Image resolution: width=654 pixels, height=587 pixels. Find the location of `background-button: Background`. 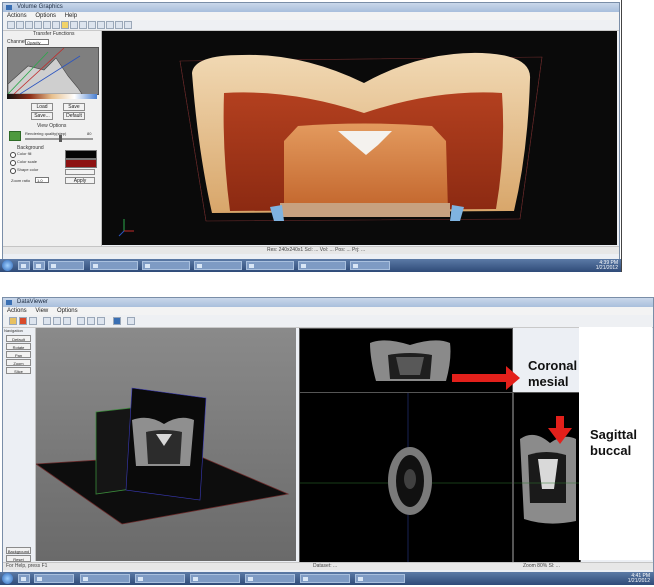

background-button: Background is located at coordinates (18, 550).